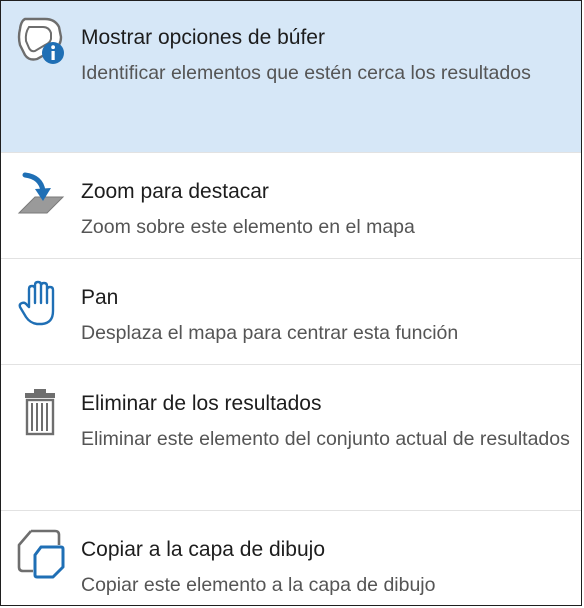 The width and height of the screenshot is (584, 608). I want to click on menu-item-title: Eliminar de los resultados, so click(201, 403).